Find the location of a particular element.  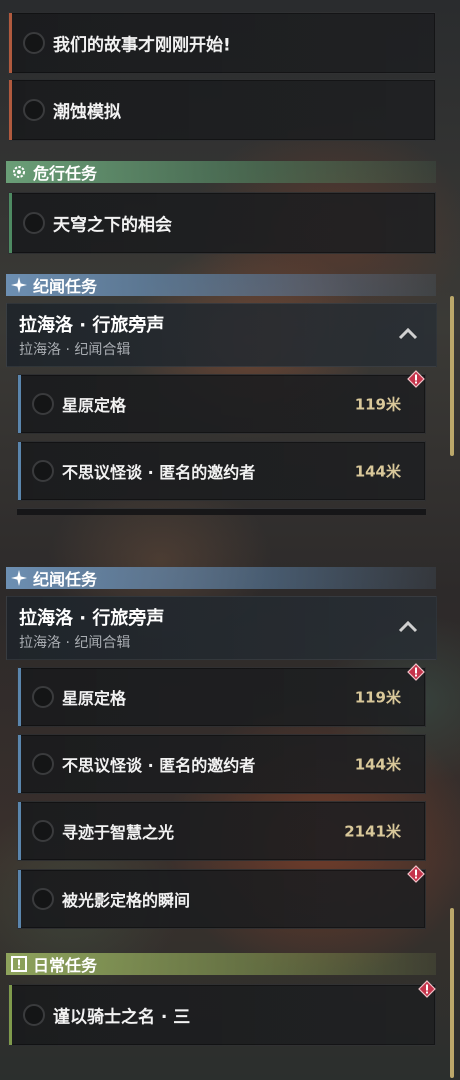

quest-distance: 2141米 is located at coordinates (372, 831).